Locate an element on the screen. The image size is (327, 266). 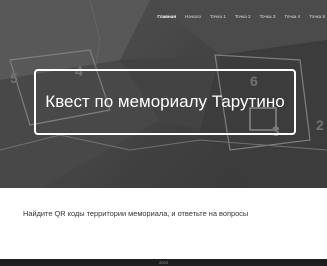
footer: 2023 is located at coordinates (163, 262).